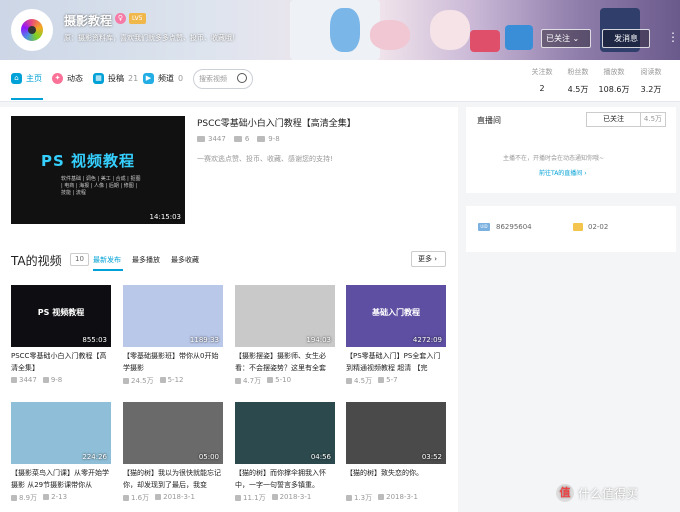 The height and width of the screenshot is (512, 680). I want to click on live-offline-notice: 主播不在，开播时会在动态通知你哦~, so click(554, 158).